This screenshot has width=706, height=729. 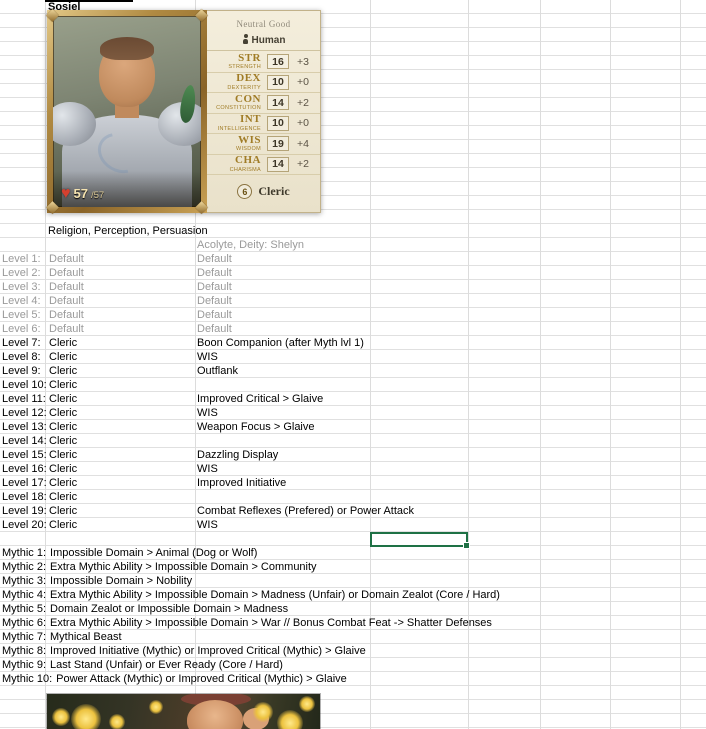 What do you see at coordinates (21, 357) in the screenshot?
I see `level-label: Level 8:` at bounding box center [21, 357].